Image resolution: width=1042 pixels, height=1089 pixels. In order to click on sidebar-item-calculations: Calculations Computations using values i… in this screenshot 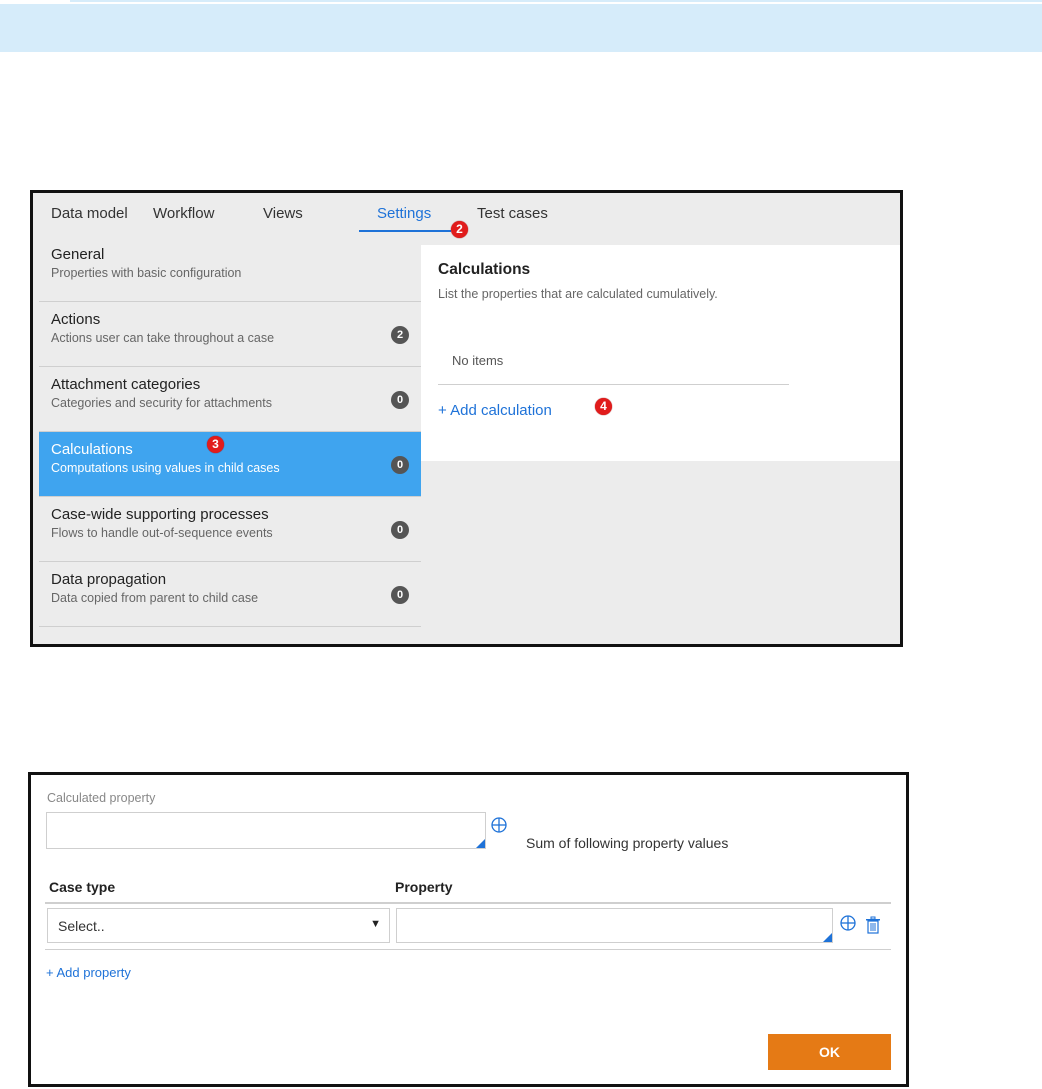, I will do `click(230, 464)`.